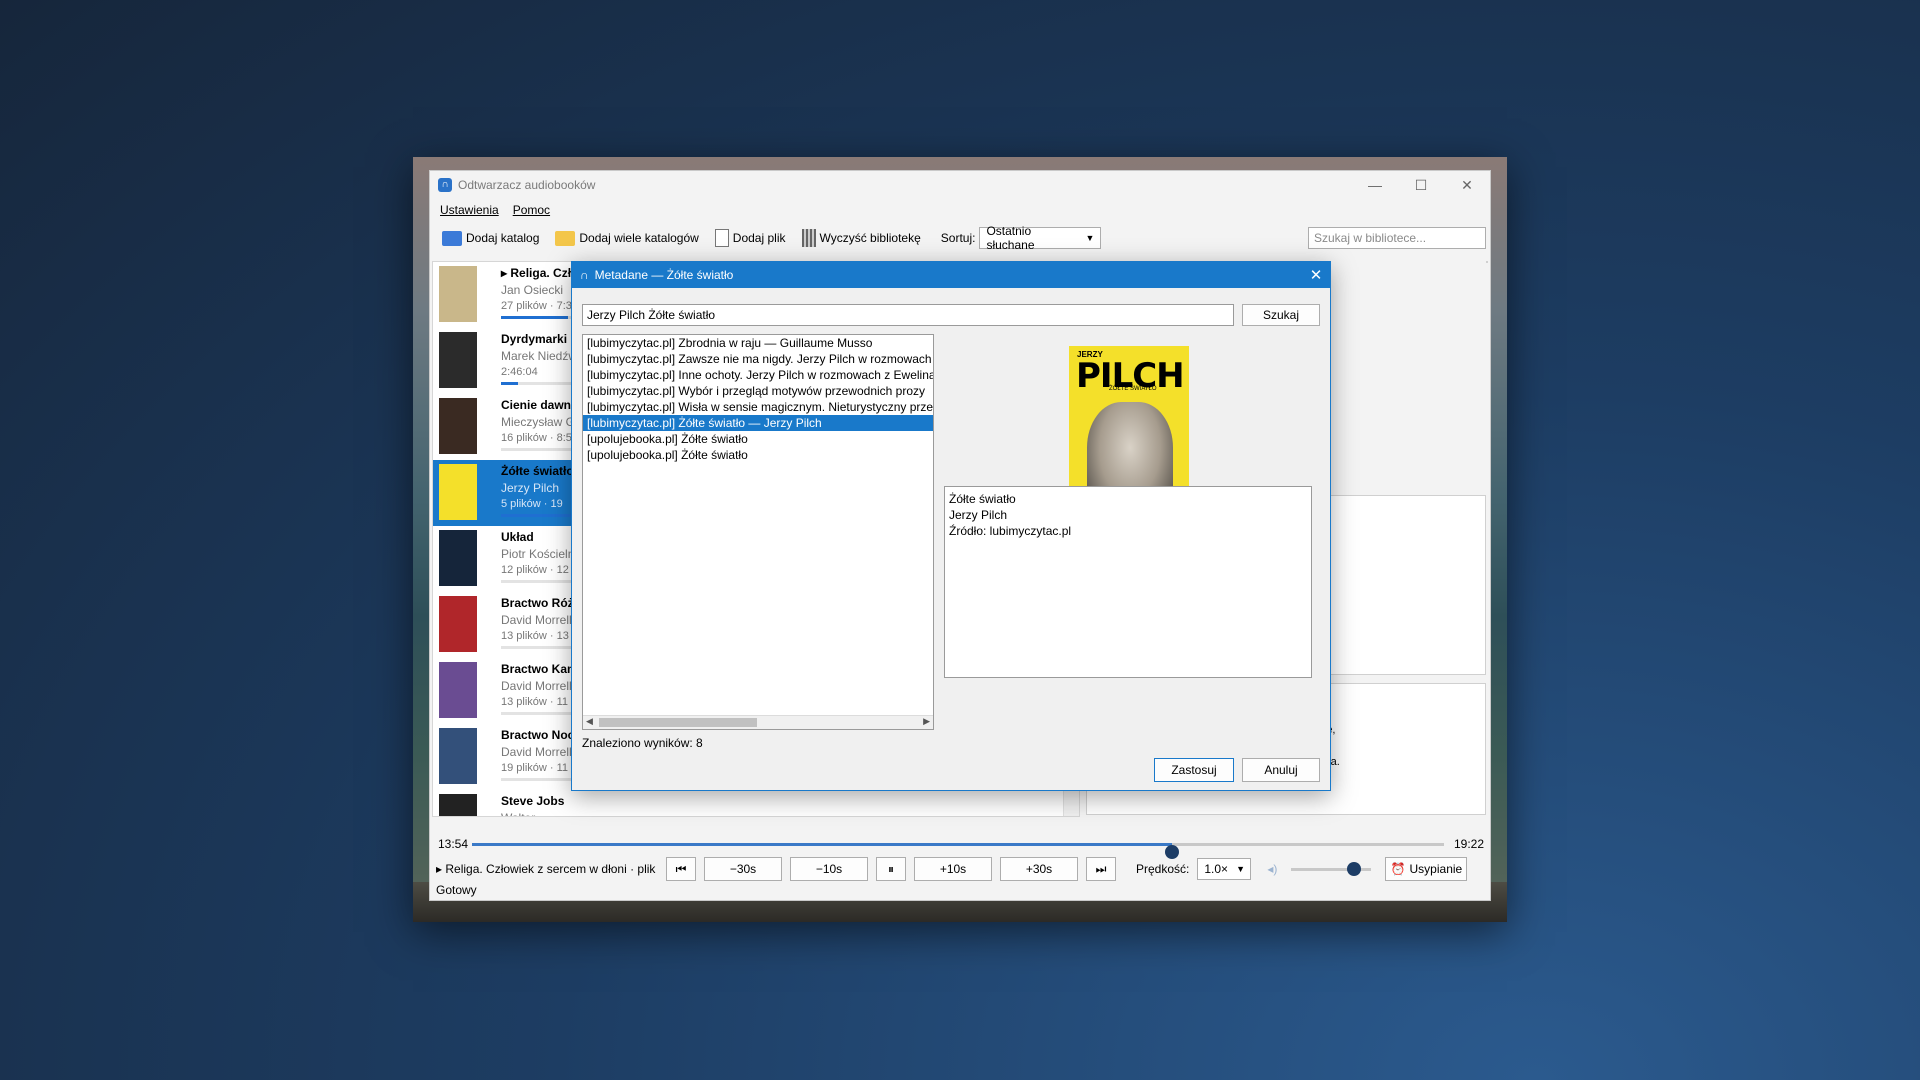 This screenshot has height=1080, width=1920. Describe the element at coordinates (1331, 868) in the screenshot. I see `volume-slider` at that location.